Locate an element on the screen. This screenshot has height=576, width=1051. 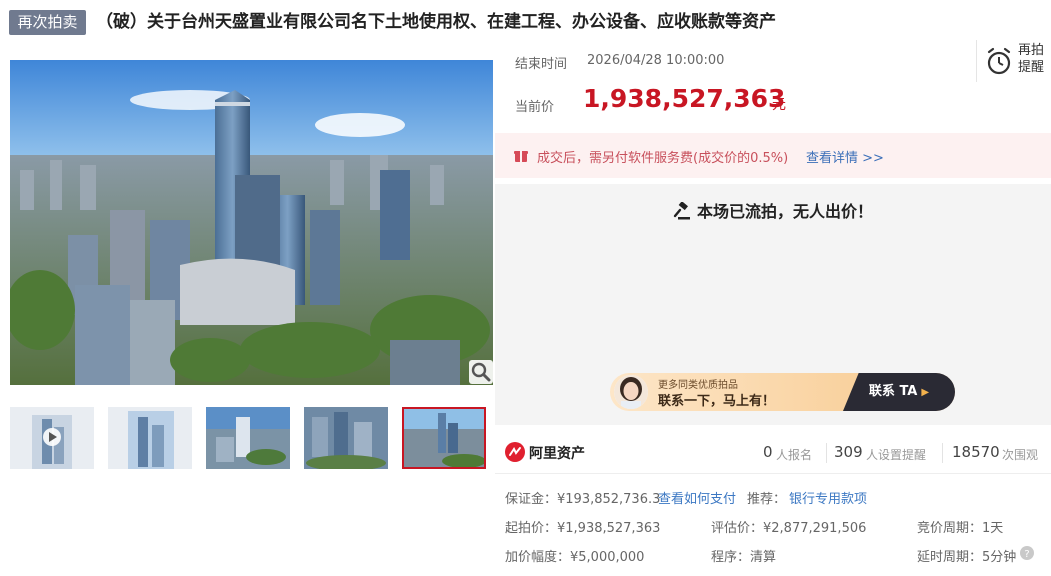
end-time-label: 结束时间 is located at coordinates (541, 64).